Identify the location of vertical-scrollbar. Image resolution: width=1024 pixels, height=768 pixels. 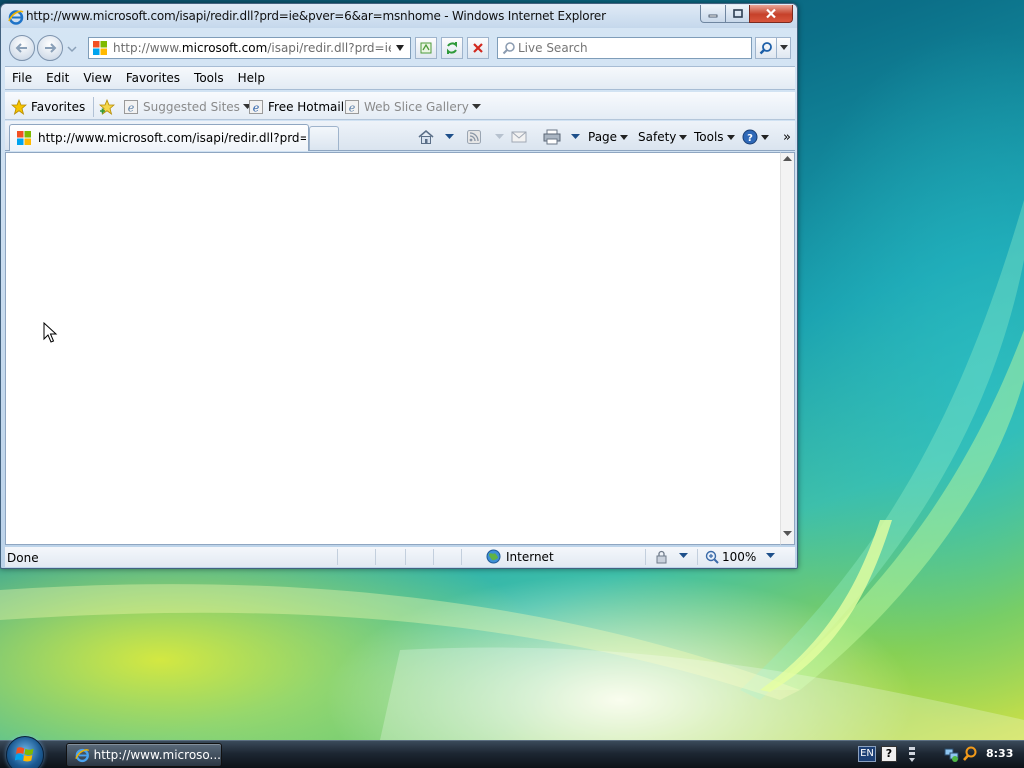
(787, 348).